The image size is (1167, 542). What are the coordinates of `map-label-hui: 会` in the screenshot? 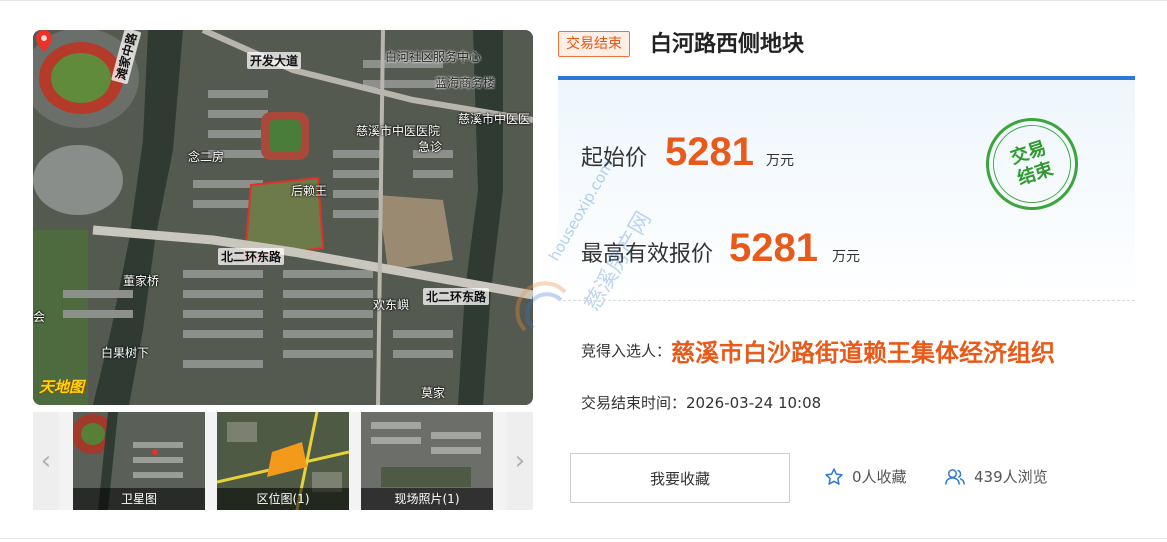 It's located at (39, 317).